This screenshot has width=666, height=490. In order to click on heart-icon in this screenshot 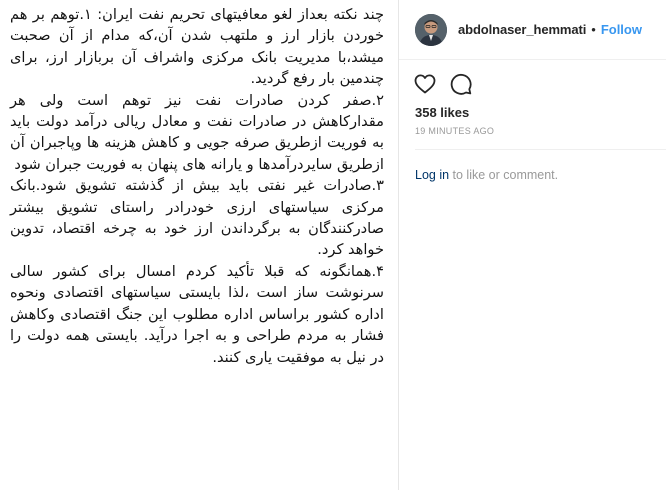, I will do `click(425, 84)`.